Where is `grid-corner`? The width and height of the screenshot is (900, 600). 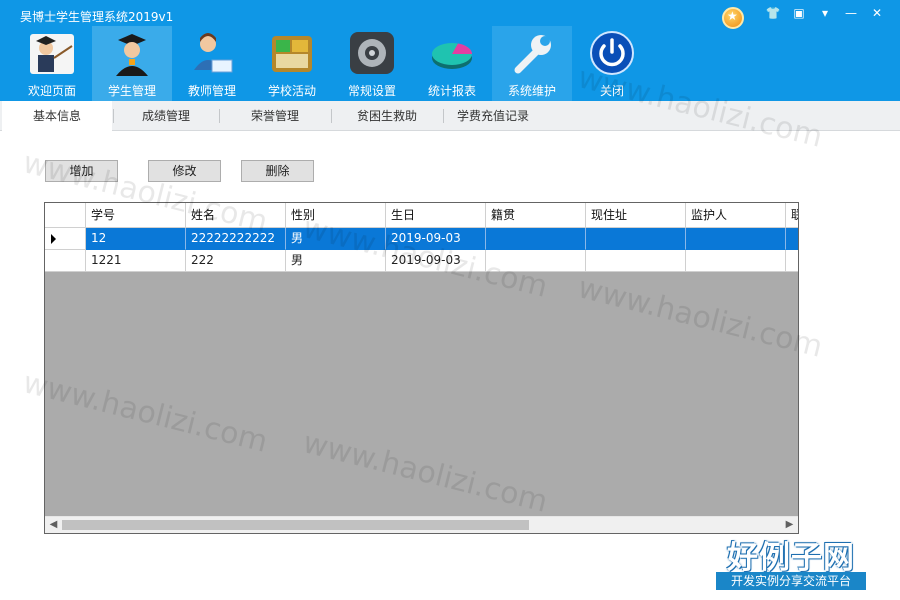 grid-corner is located at coordinates (65, 215).